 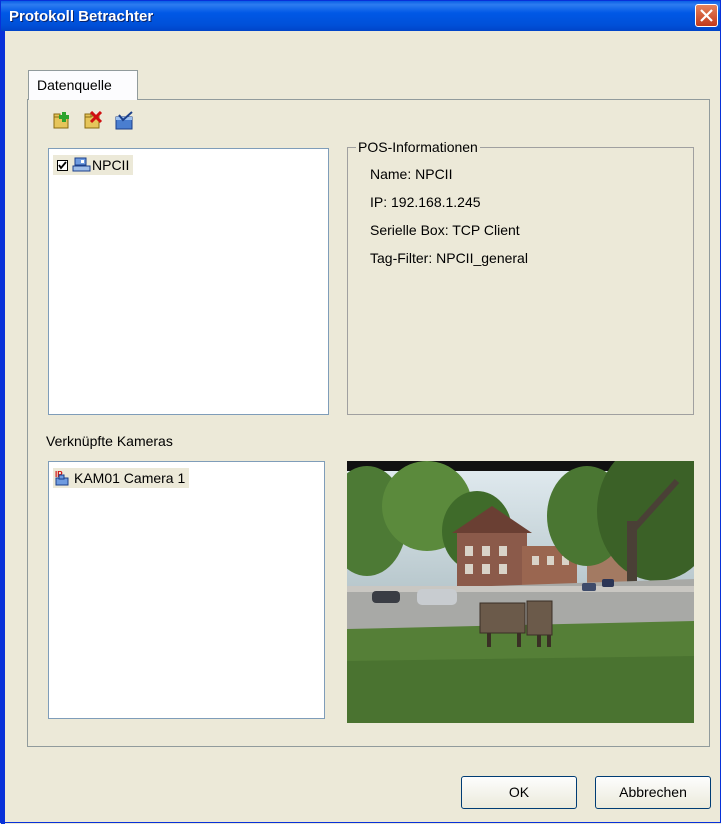 I want to click on close-icon, so click(x=706, y=15).